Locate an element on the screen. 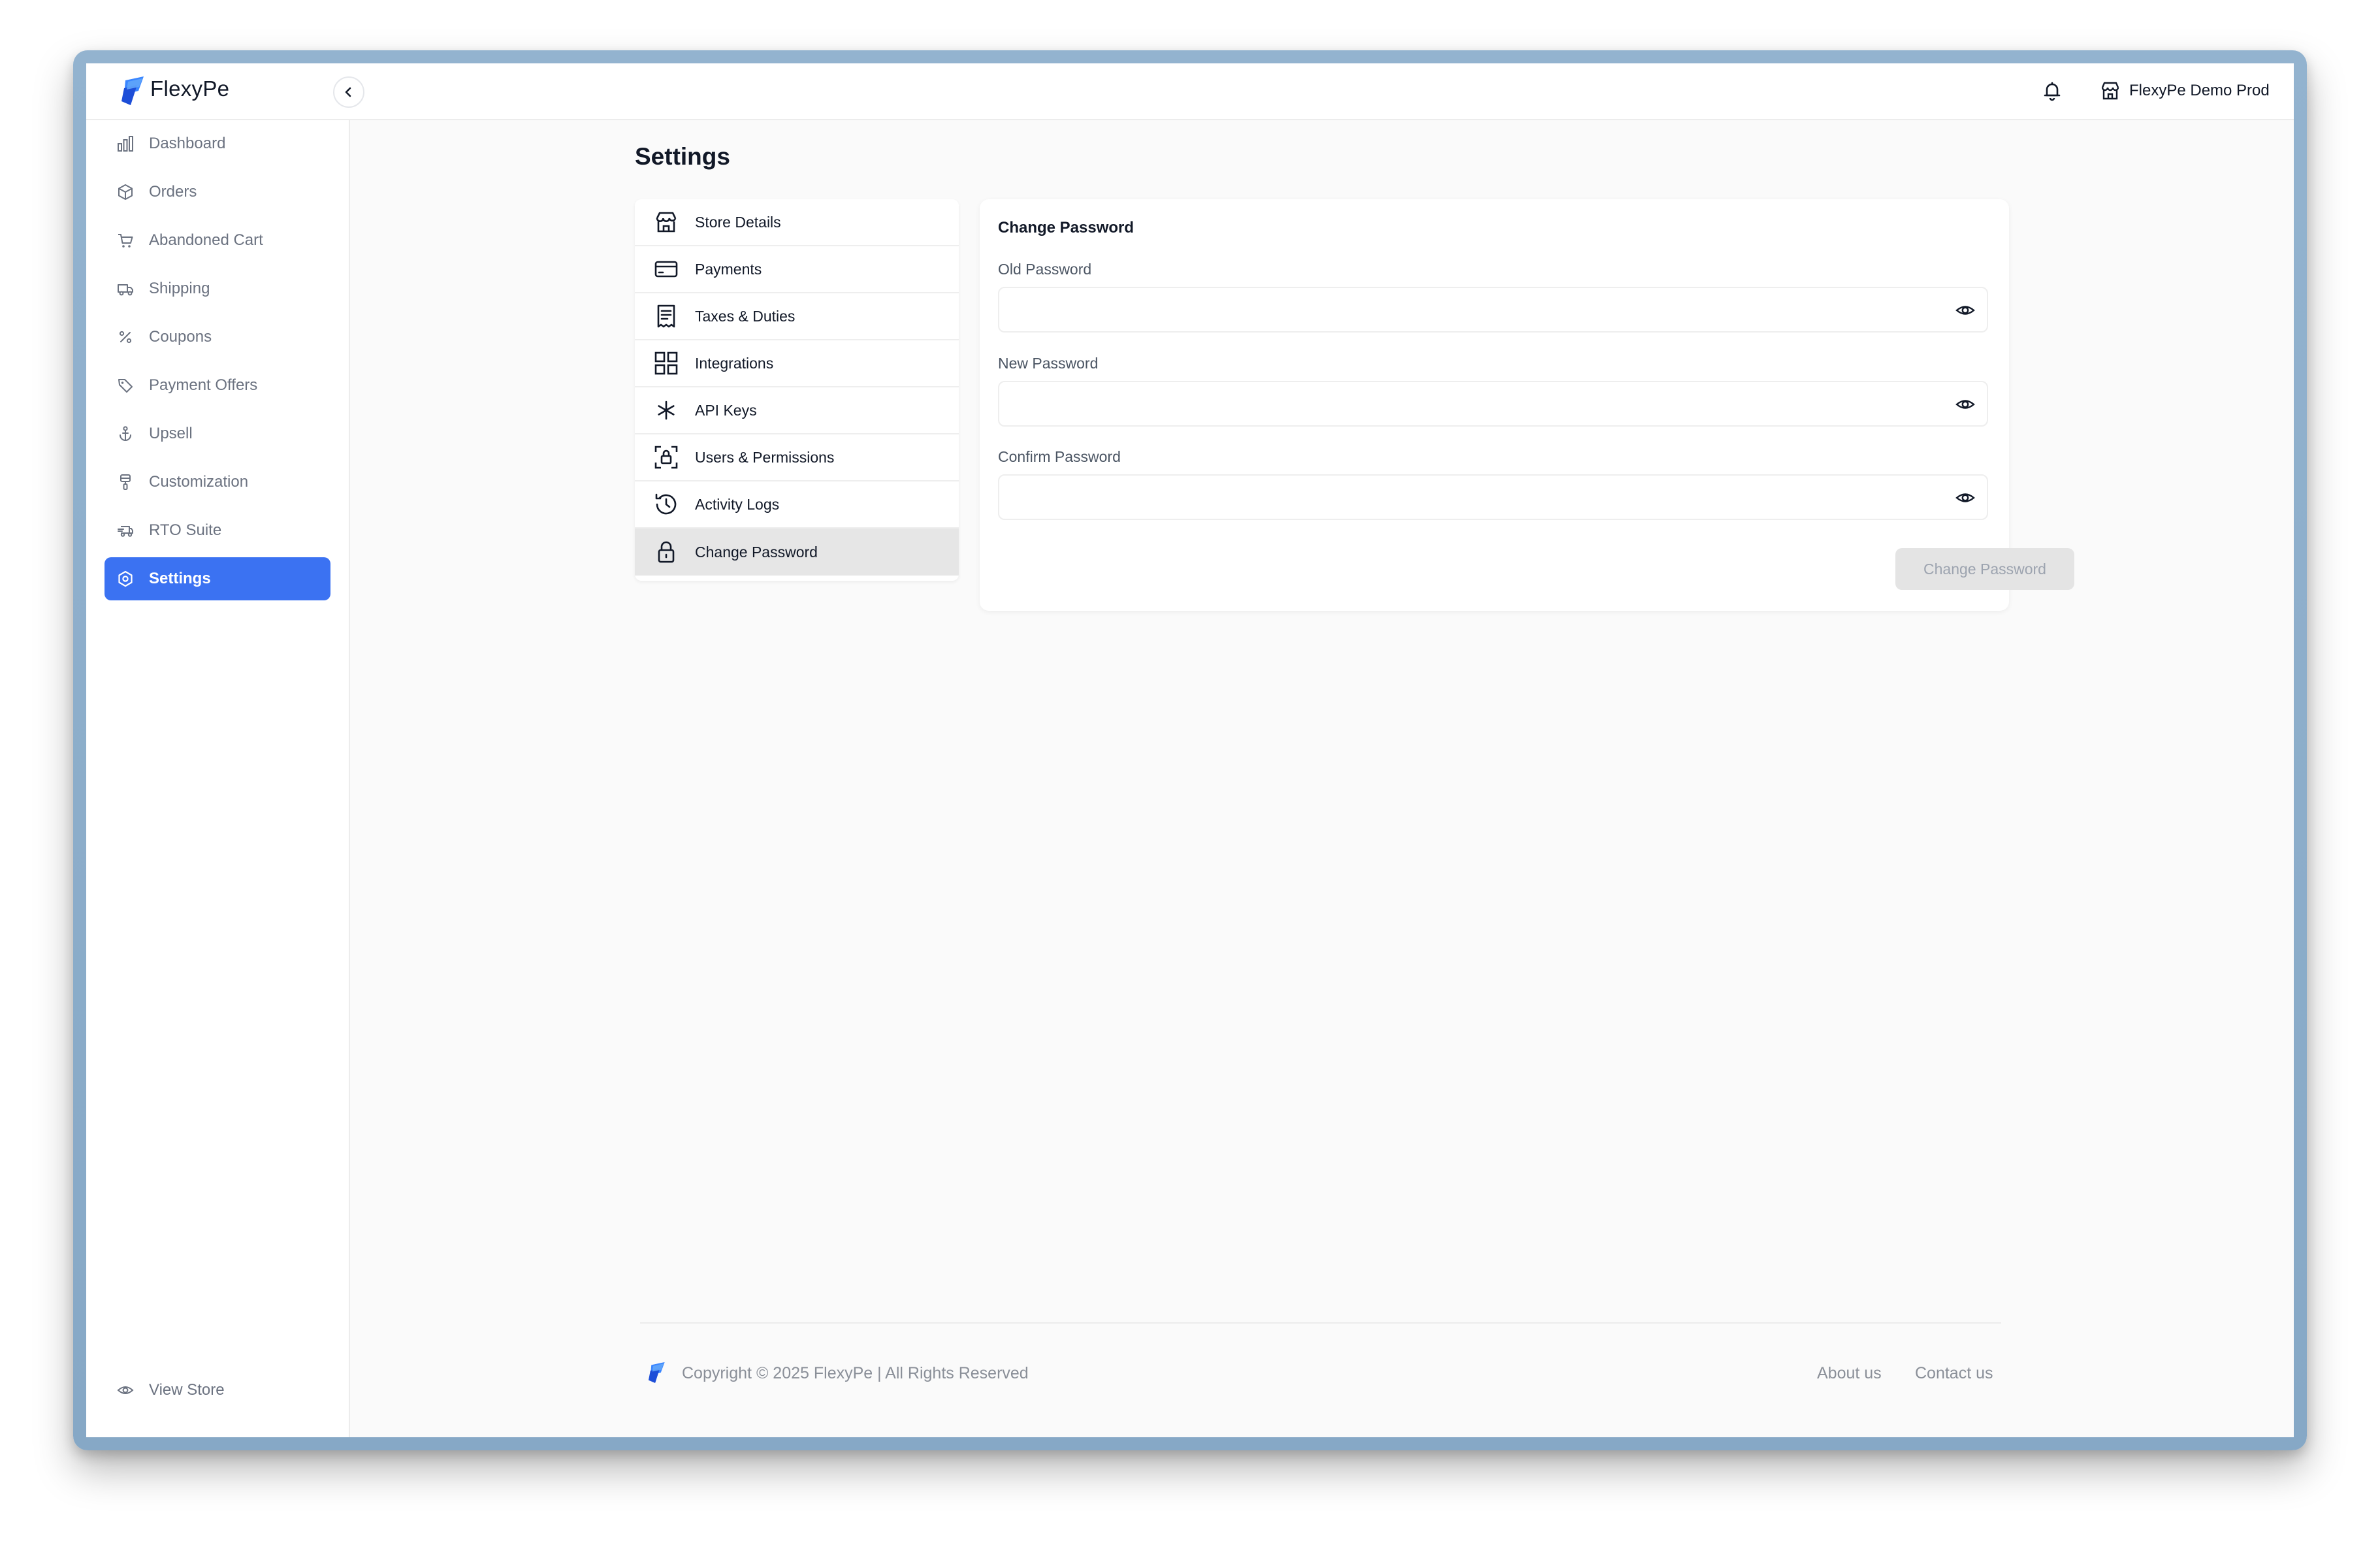  view-store-link: View Store is located at coordinates (217, 1391).